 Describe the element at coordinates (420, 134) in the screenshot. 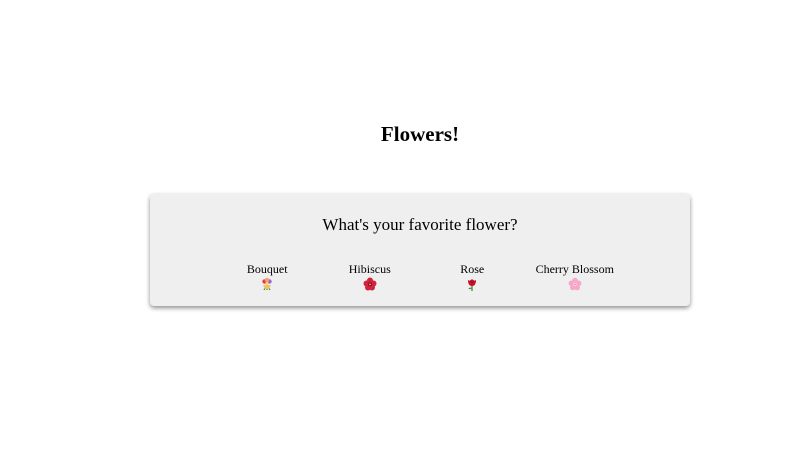

I see `page-title: Flowers!` at that location.